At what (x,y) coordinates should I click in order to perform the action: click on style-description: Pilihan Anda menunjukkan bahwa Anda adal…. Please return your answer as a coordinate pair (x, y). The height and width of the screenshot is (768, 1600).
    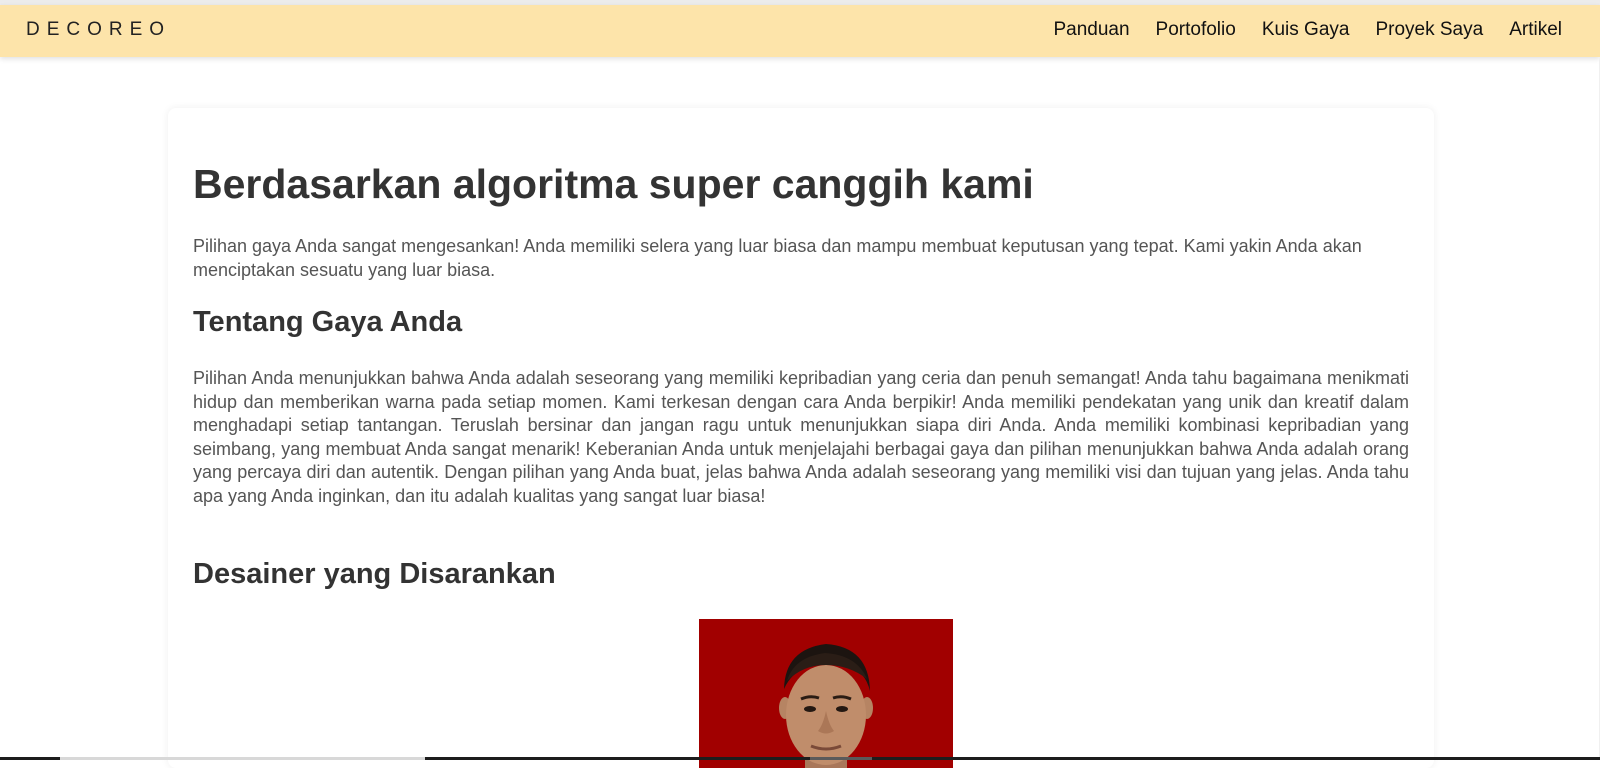
    Looking at the image, I should click on (801, 437).